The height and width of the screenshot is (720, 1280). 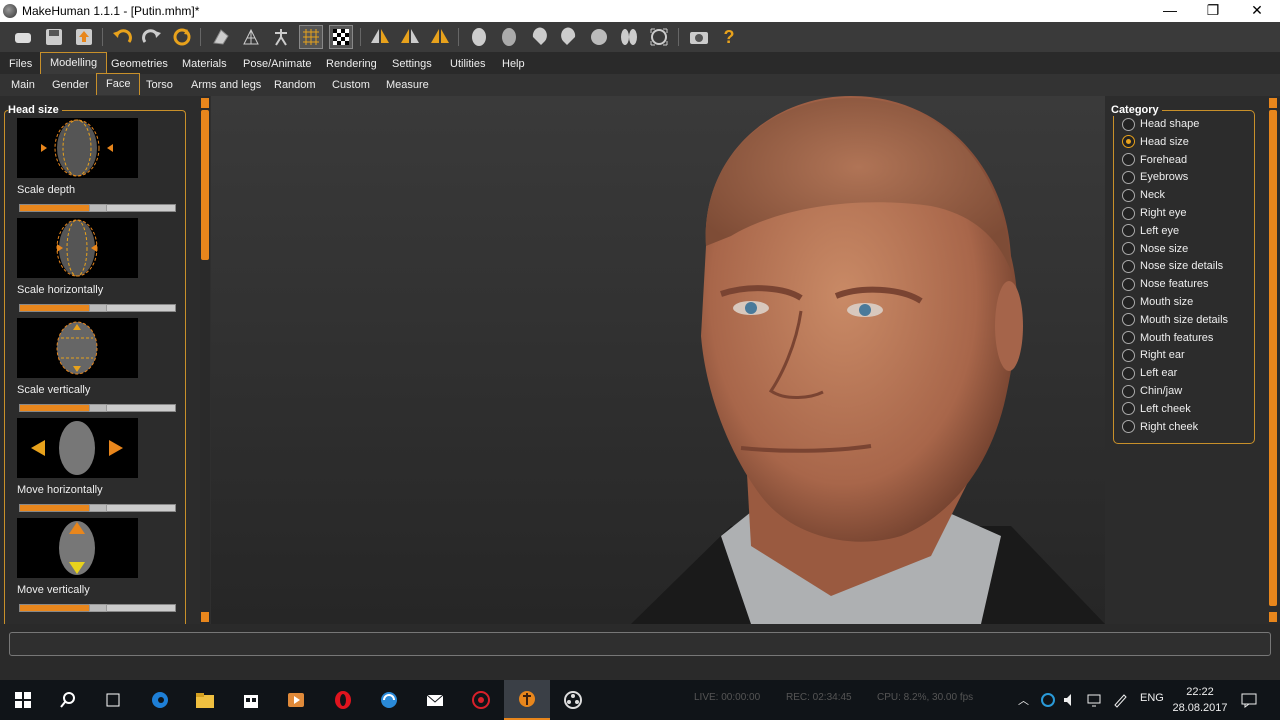 What do you see at coordinates (1165, 284) in the screenshot?
I see `category-radio-nose-features: Nose features` at bounding box center [1165, 284].